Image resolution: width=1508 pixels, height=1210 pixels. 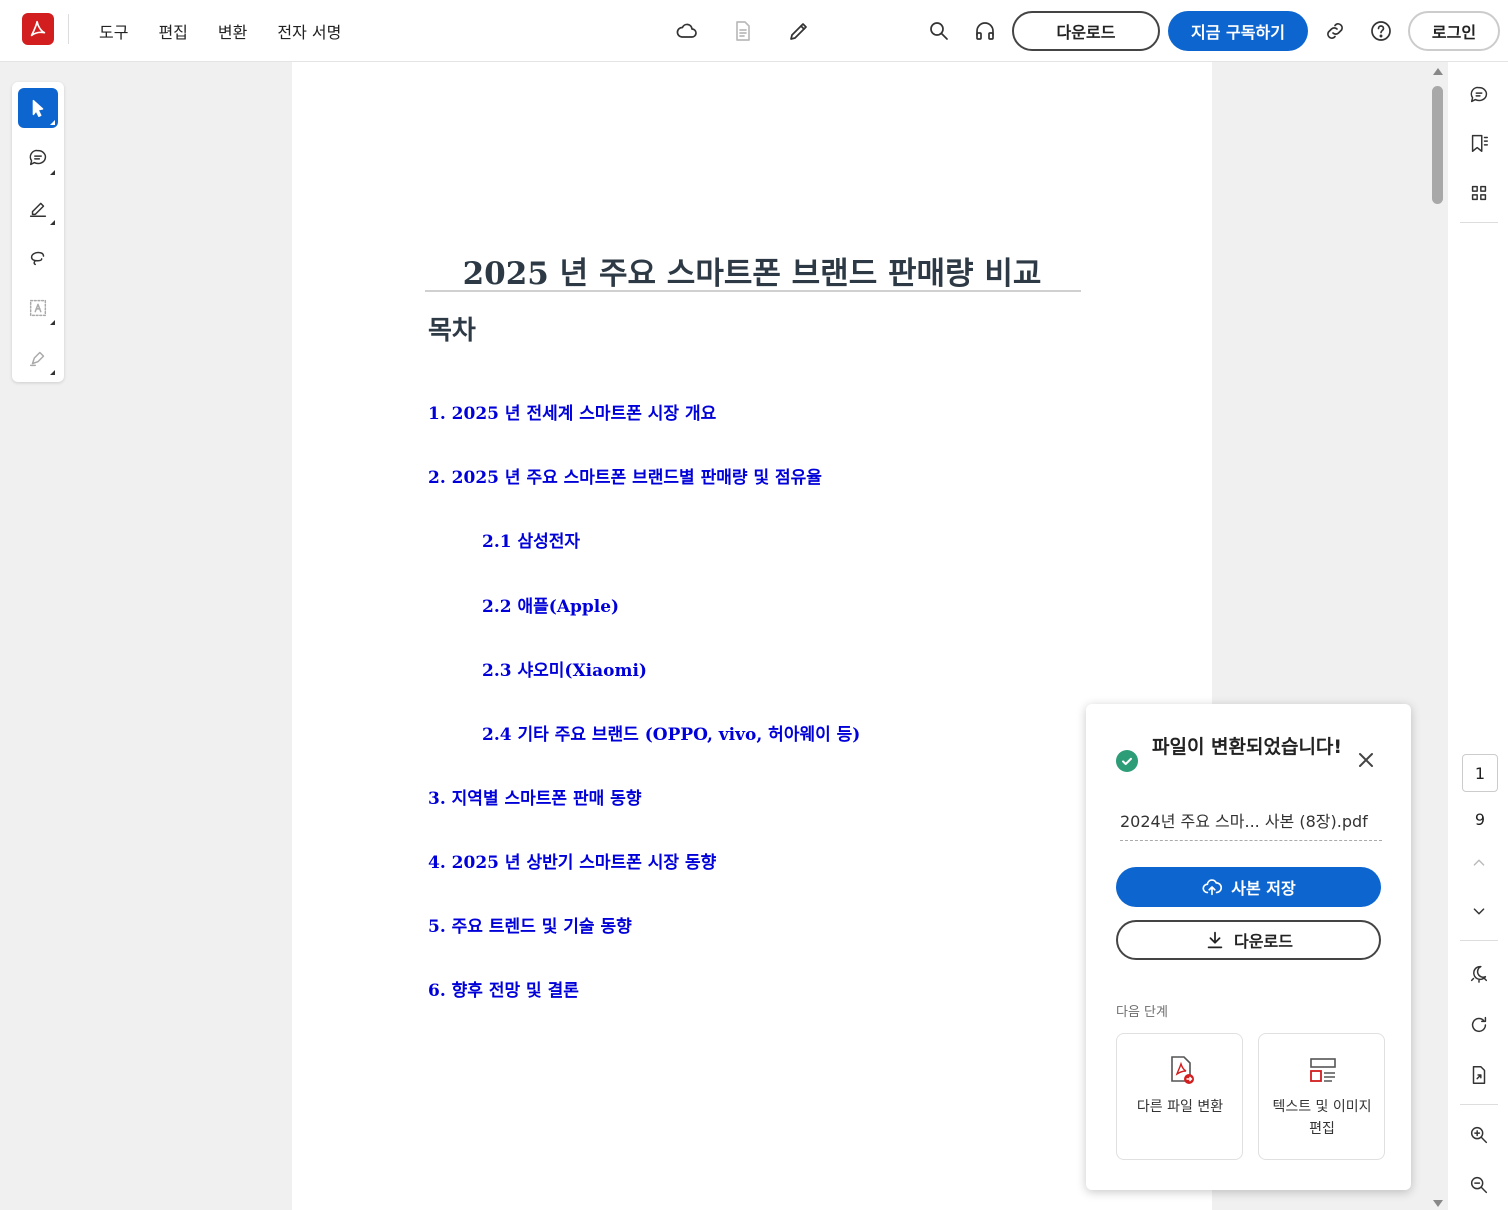 I want to click on scroll-up-arrow-icon, so click(x=1438, y=71).